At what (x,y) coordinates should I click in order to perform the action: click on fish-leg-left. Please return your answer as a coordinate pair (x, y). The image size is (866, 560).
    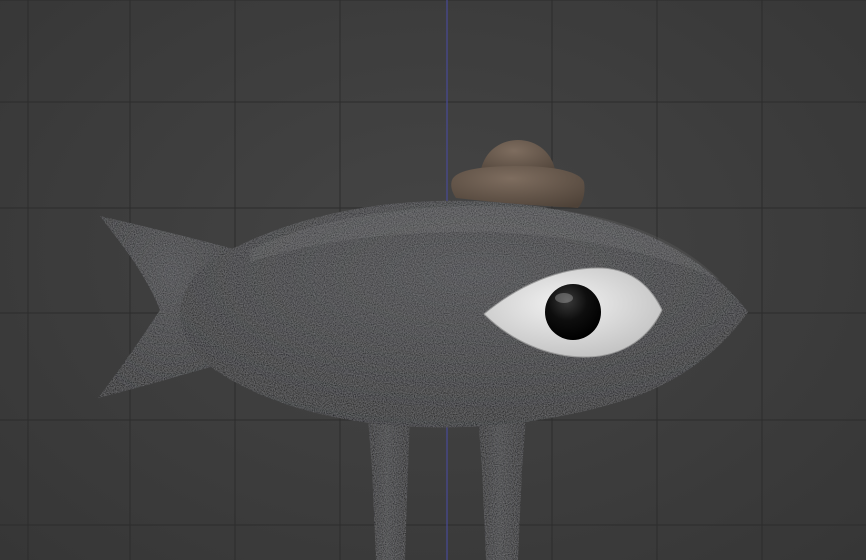
    Looking at the image, I should click on (389, 489).